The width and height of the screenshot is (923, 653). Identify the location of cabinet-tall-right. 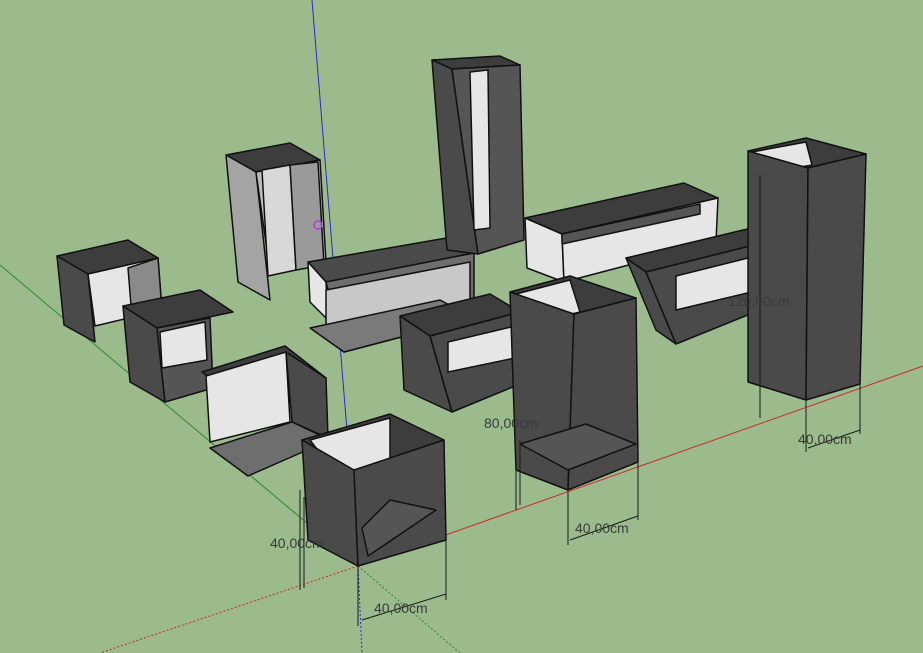
(807, 269).